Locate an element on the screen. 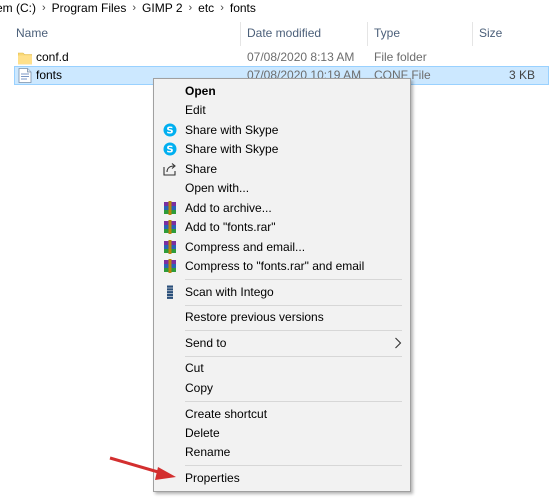 This screenshot has height=500, width=549. breadcrumb-program-files: Program Files is located at coordinates (89, 8).